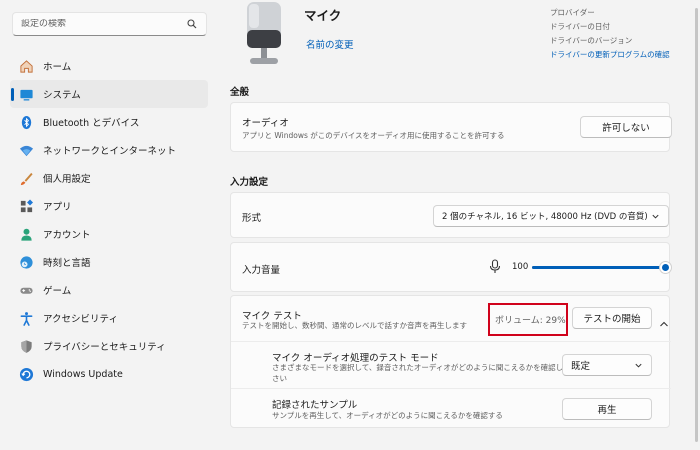  I want to click on audio-description: アプリと Windows がこのデバイスをオーディオ用に使用することを許可する, so click(373, 135).